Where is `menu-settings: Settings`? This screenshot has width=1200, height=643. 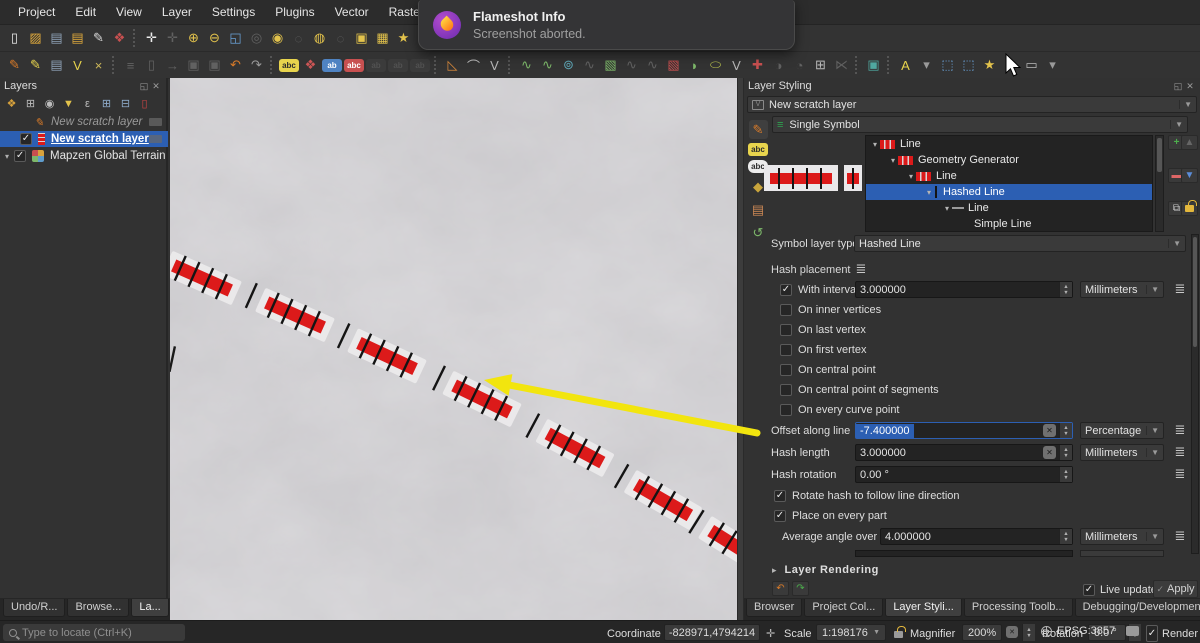 menu-settings: Settings is located at coordinates (233, 12).